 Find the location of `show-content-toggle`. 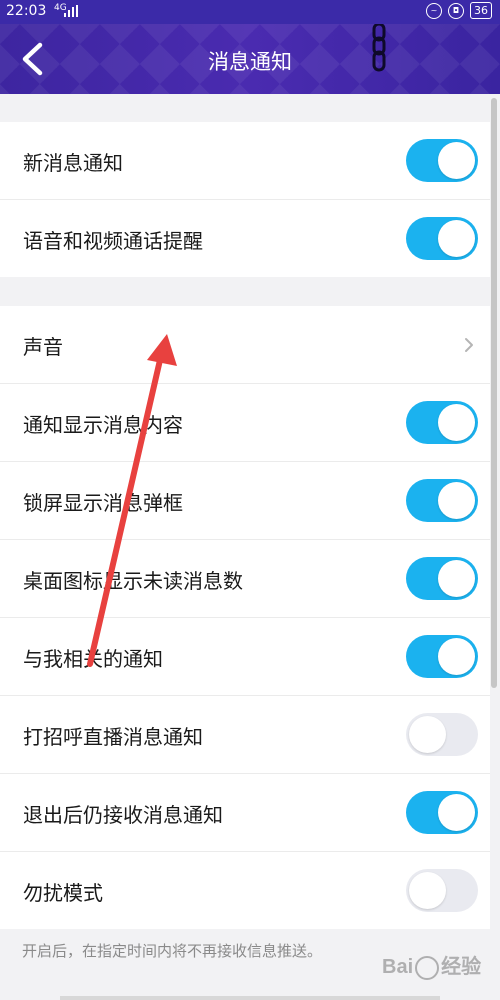

show-content-toggle is located at coordinates (442, 422).